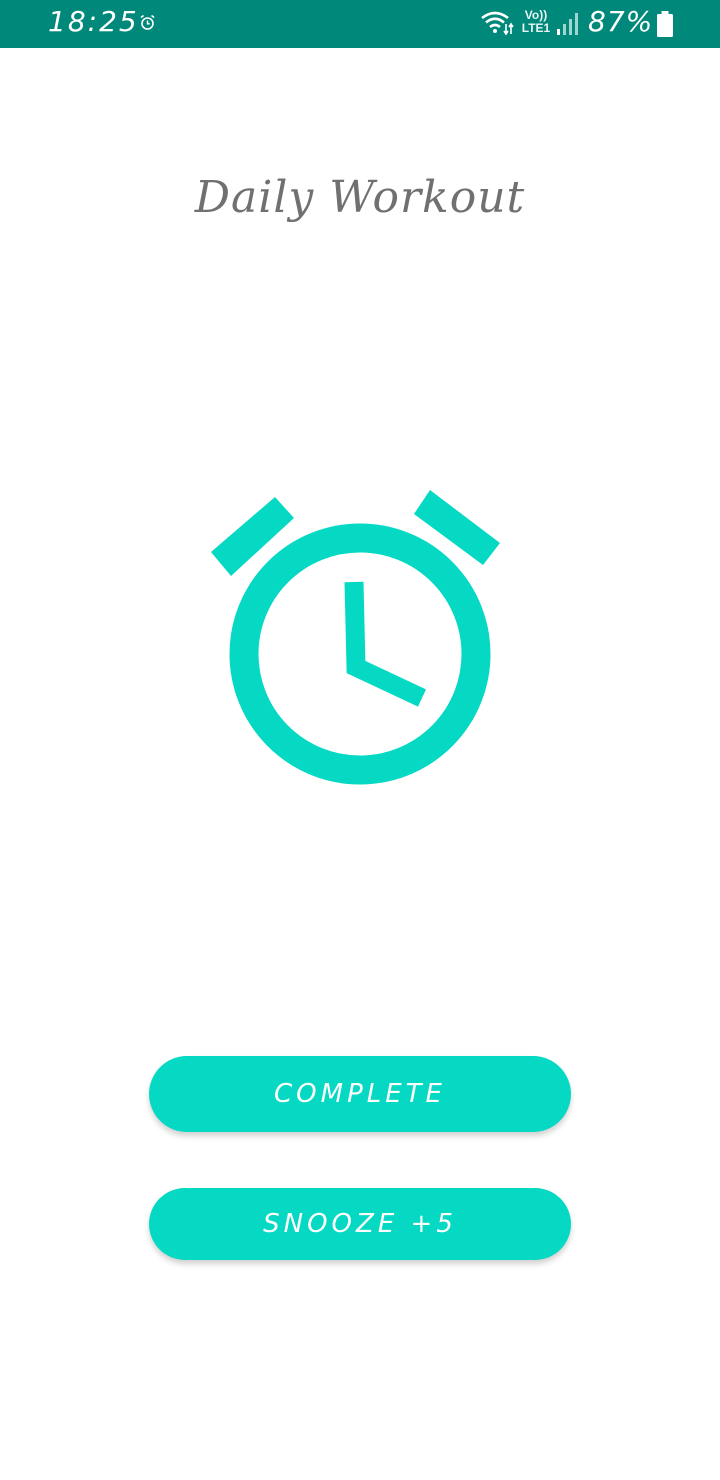 This screenshot has width=720, height=1480. What do you see at coordinates (665, 24) in the screenshot?
I see `battery-icon` at bounding box center [665, 24].